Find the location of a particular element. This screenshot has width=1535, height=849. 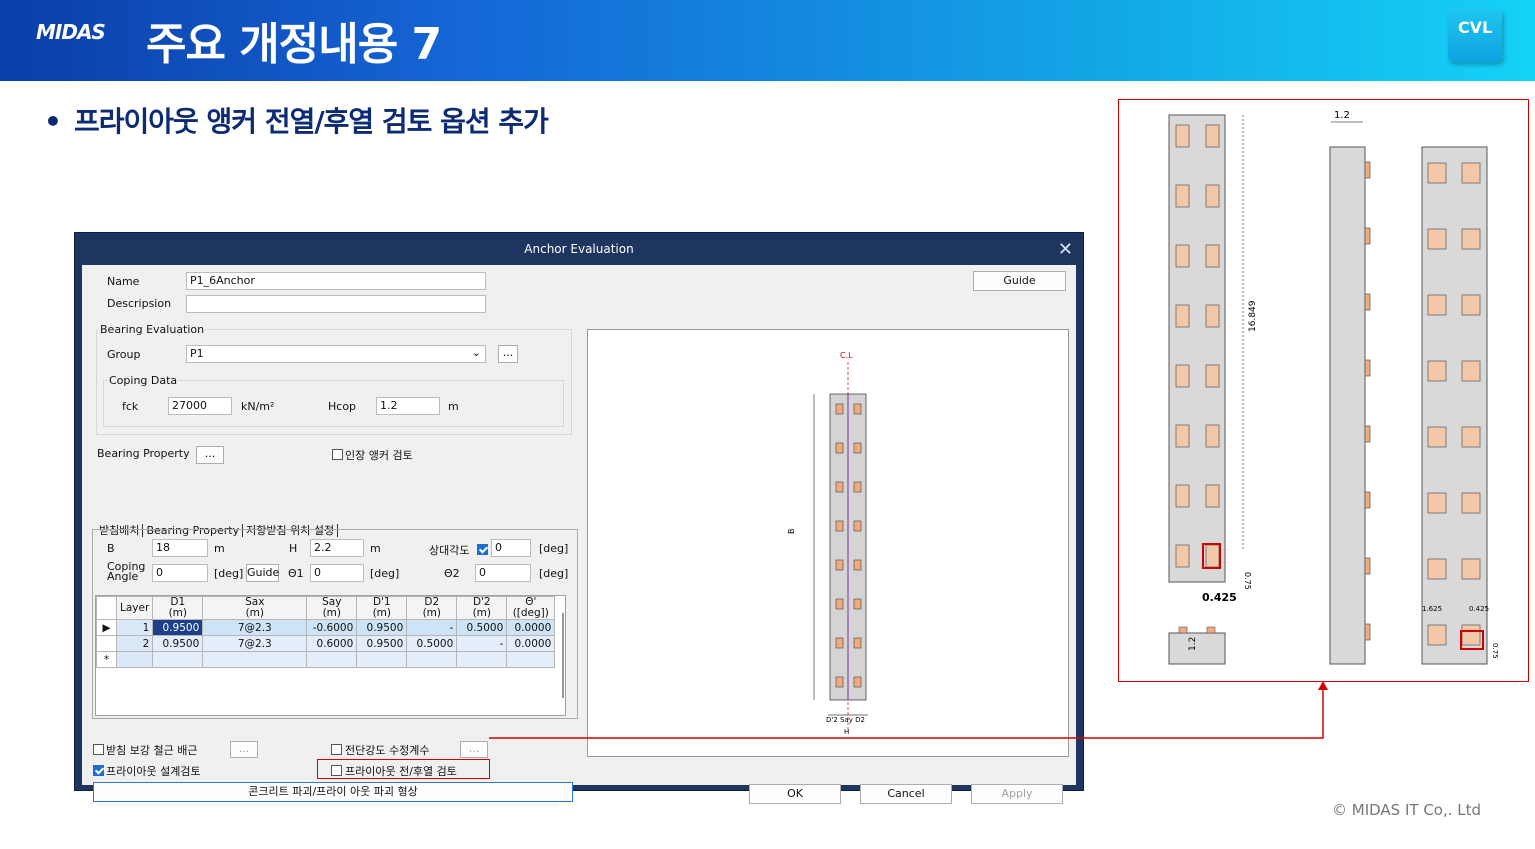

copyright: © MIDAS IT Co,. Ltd is located at coordinates (1407, 810).